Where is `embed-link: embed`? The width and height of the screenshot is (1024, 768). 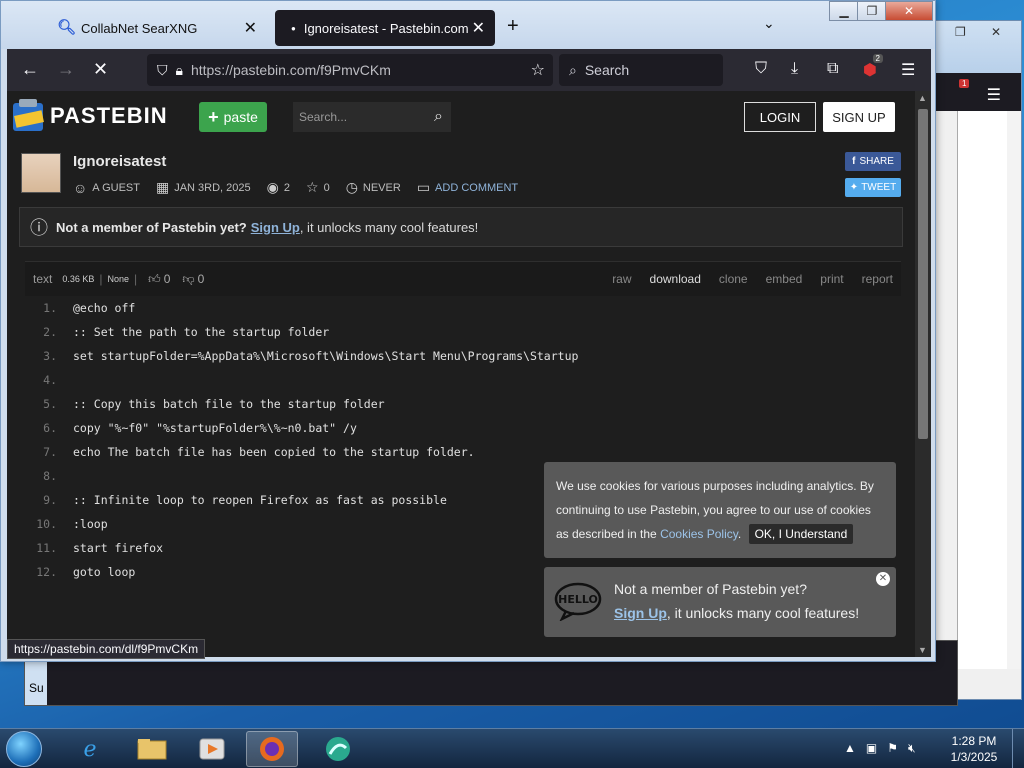 embed-link: embed is located at coordinates (784, 279).